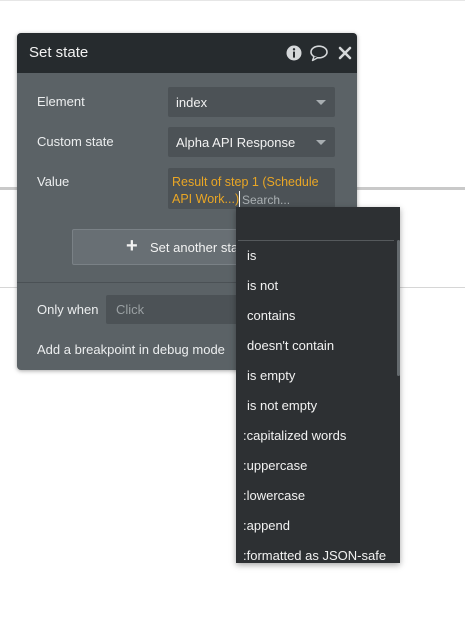  I want to click on menu-item: :formatted as JSON-safe, so click(316, 552).